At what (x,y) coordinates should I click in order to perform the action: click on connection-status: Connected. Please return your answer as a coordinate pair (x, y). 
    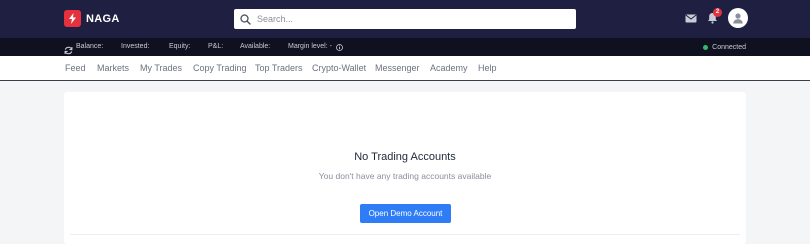
    Looking at the image, I should click on (724, 47).